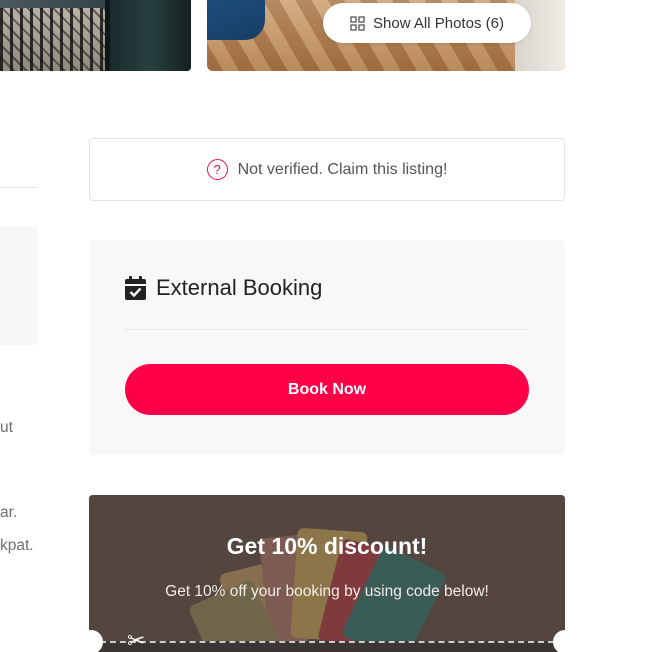  Describe the element at coordinates (327, 389) in the screenshot. I see `book-now-button: Book Now` at that location.